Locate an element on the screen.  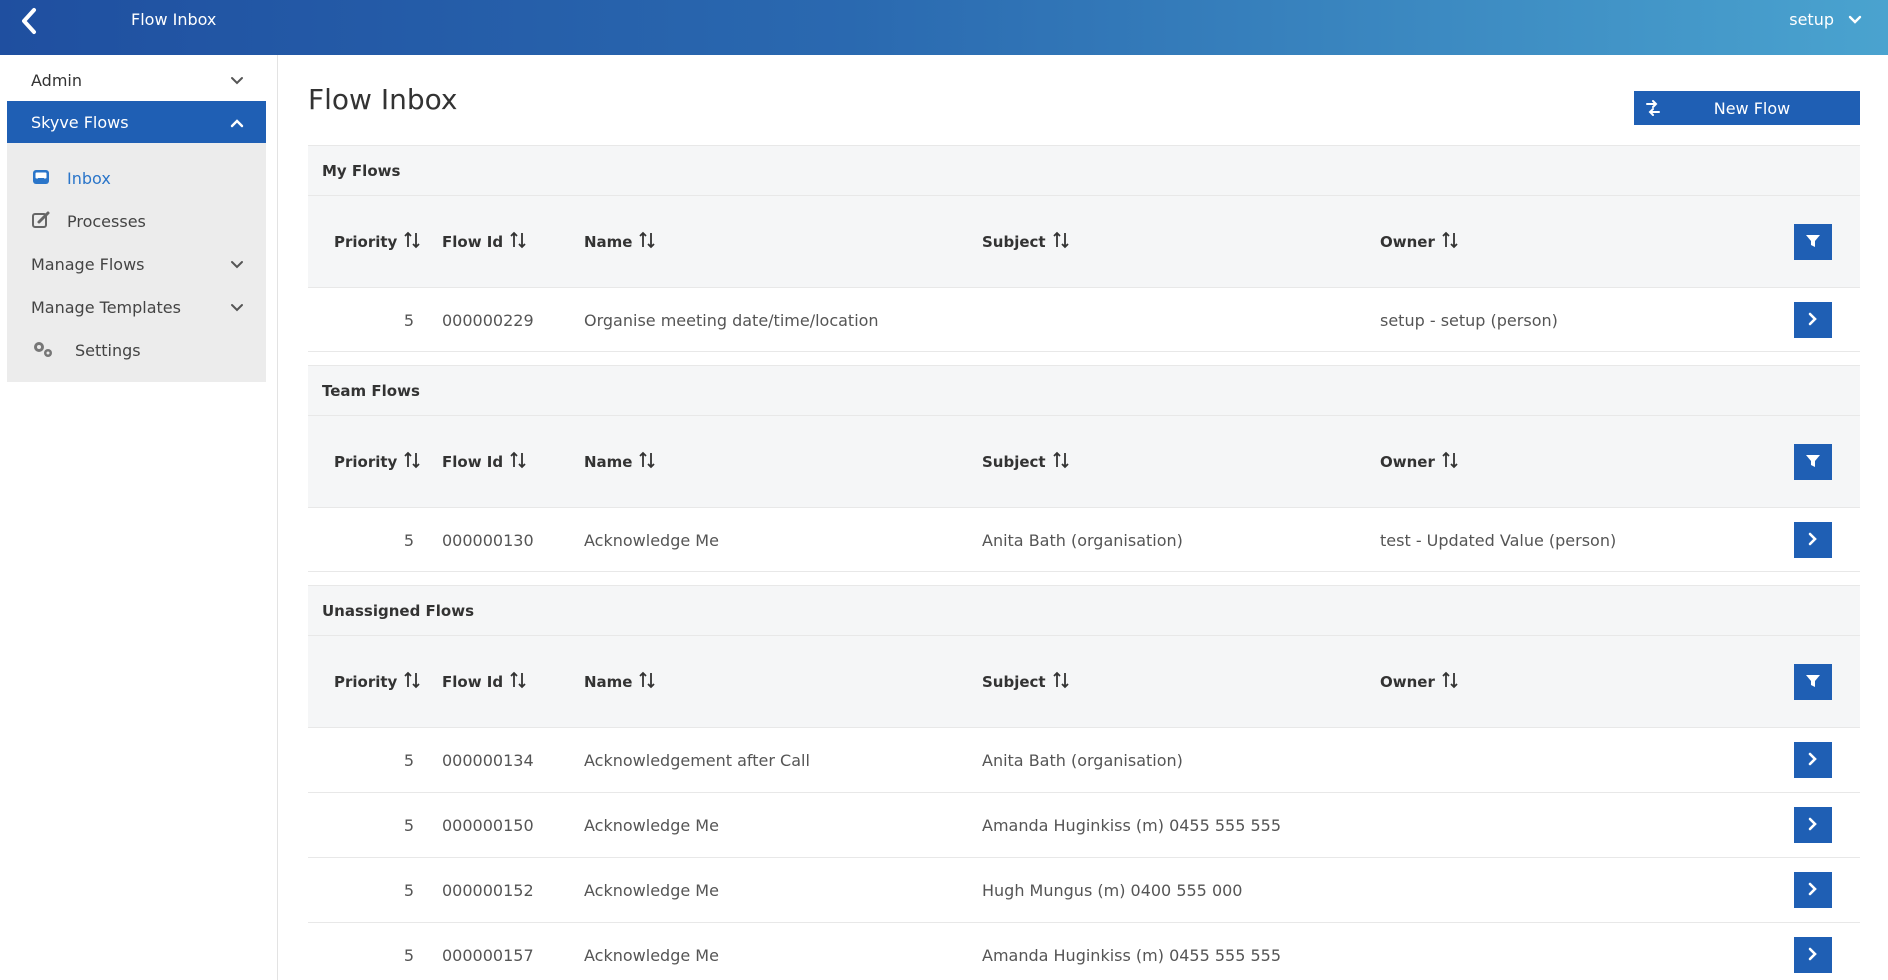
top-bar: Flow Inbox setup is located at coordinates (944, 27).